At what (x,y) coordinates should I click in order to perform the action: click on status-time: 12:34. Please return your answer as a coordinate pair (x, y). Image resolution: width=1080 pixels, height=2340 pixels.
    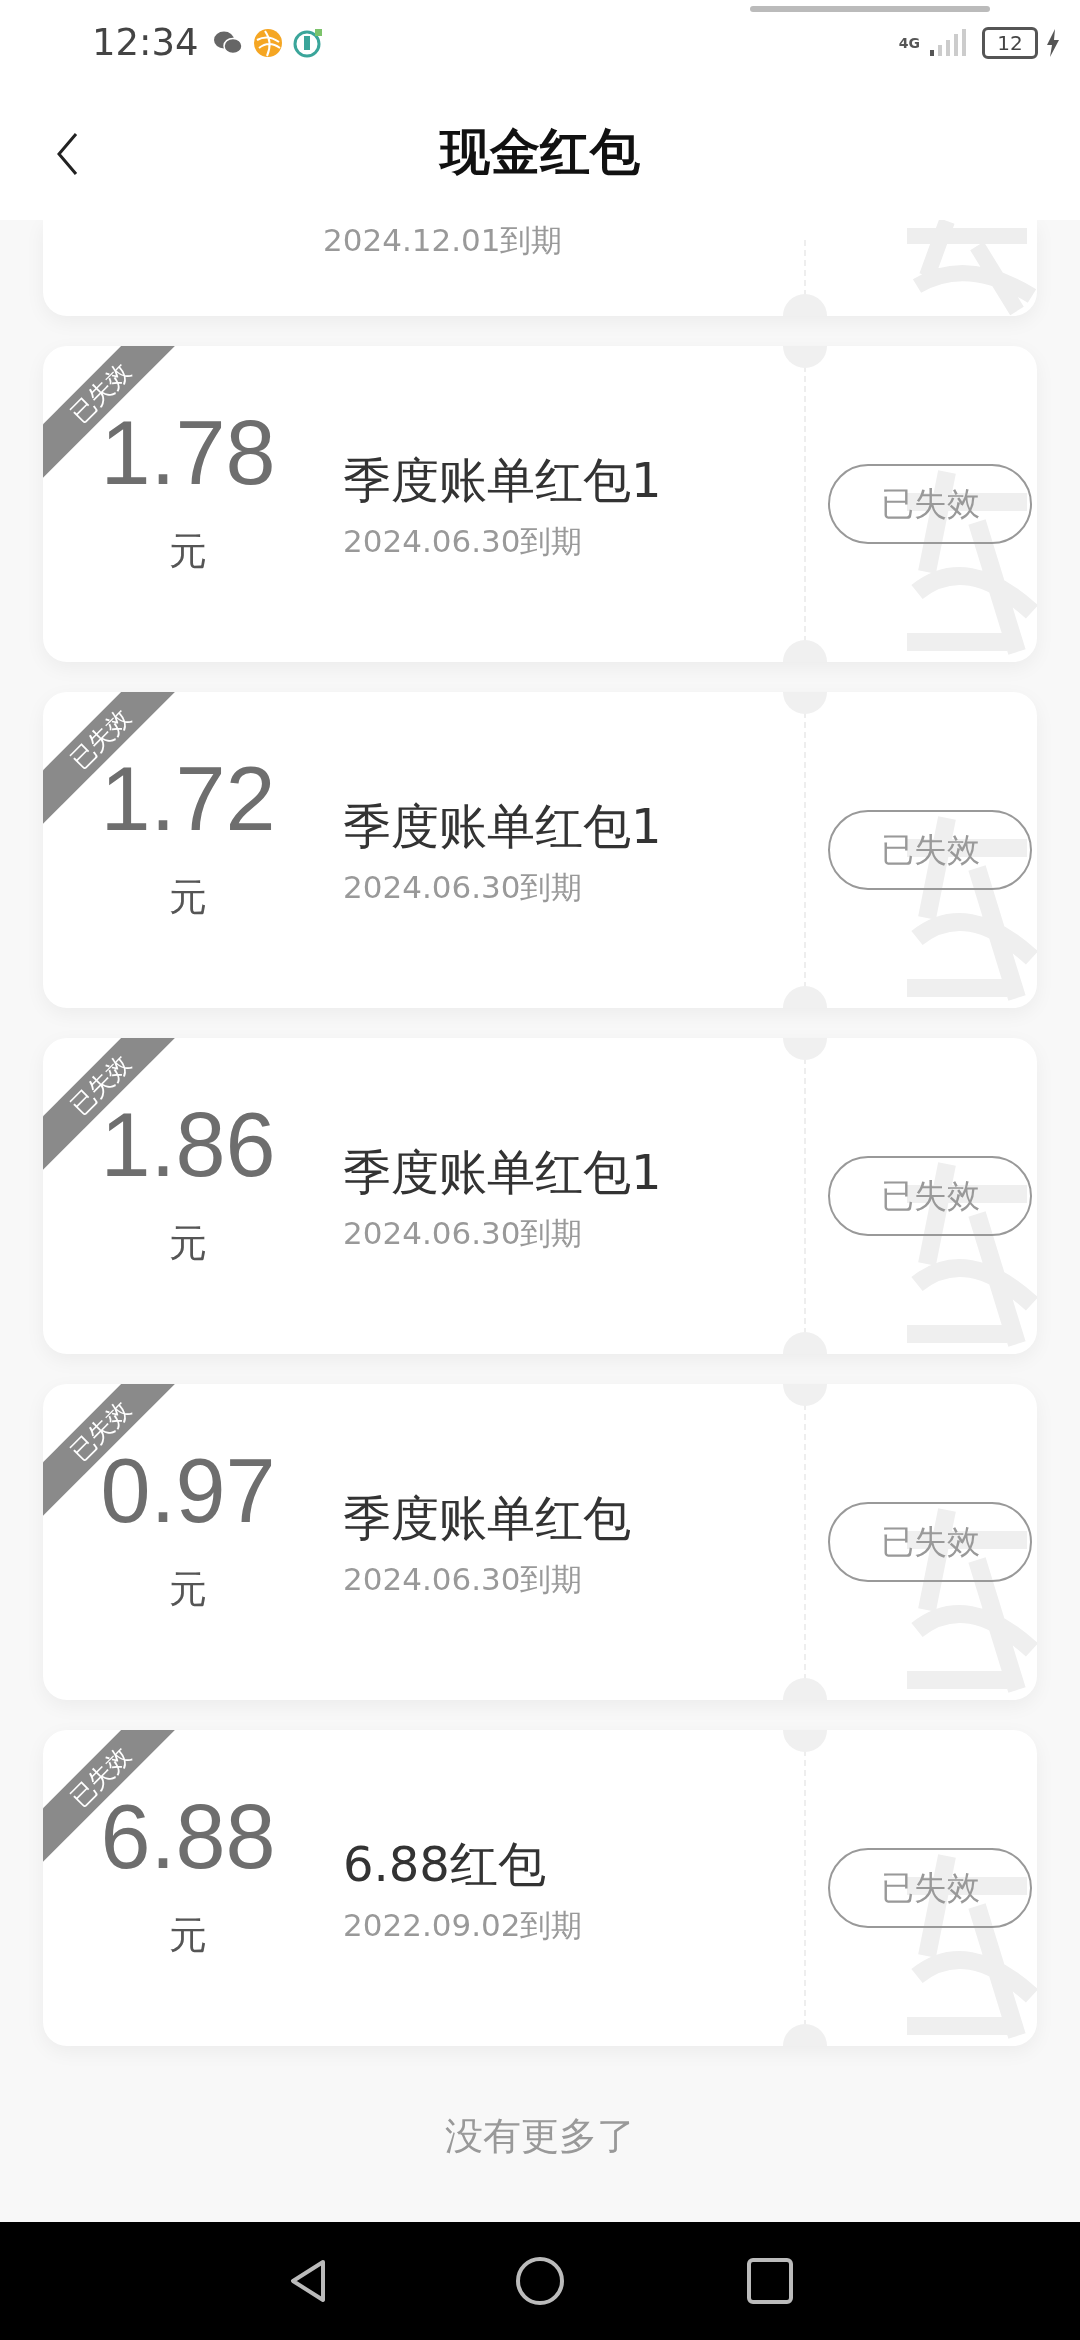
    Looking at the image, I should click on (145, 42).